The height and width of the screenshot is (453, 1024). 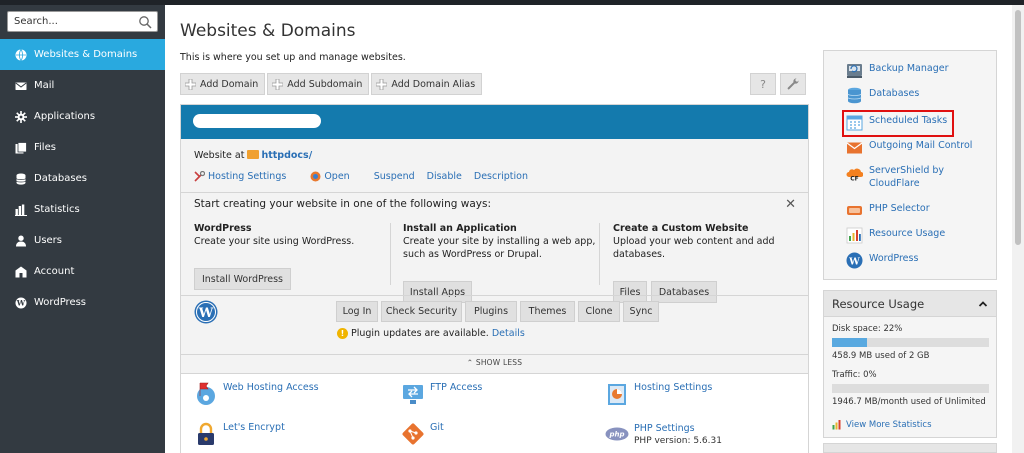 I want to click on servershield-link: CF ServerShield by CloudFlare, so click(x=895, y=177).